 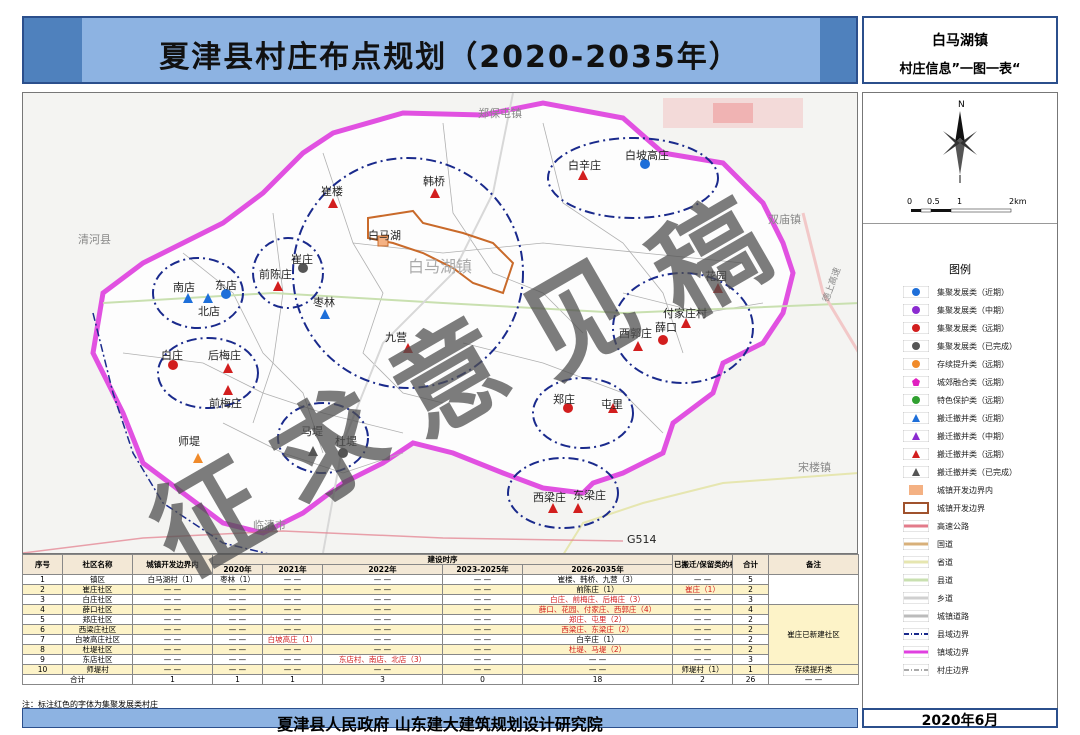 What do you see at coordinates (933, 201) in the screenshot?
I see `scale-tick: 0.5` at bounding box center [933, 201].